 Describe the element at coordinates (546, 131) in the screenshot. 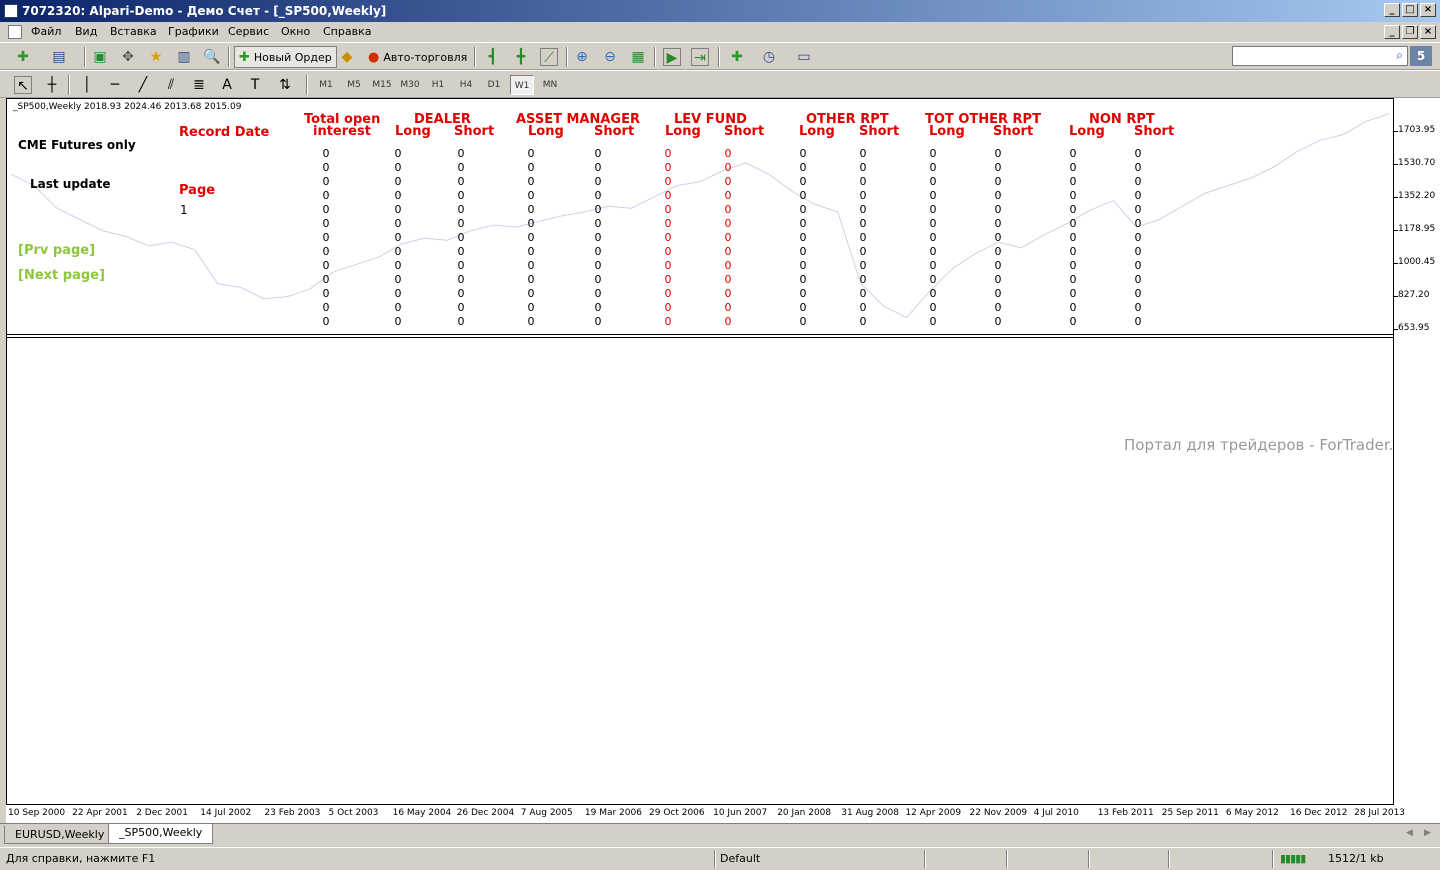

I see `asset-long-header: Long` at that location.